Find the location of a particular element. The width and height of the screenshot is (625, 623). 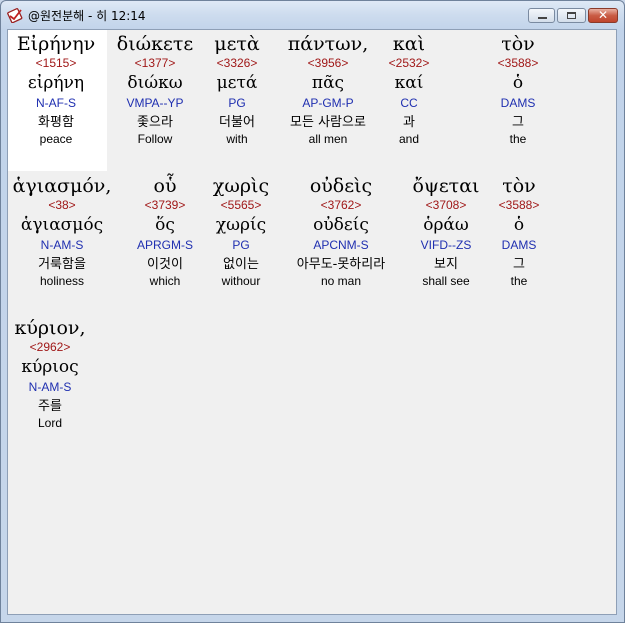

korean-gloss: 화평함 is located at coordinates (56, 122).